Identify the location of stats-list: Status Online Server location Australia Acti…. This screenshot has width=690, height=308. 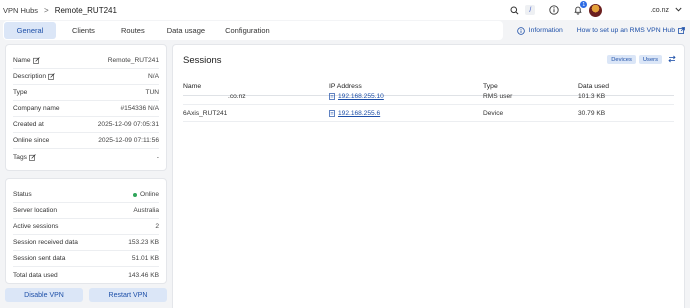
(86, 235).